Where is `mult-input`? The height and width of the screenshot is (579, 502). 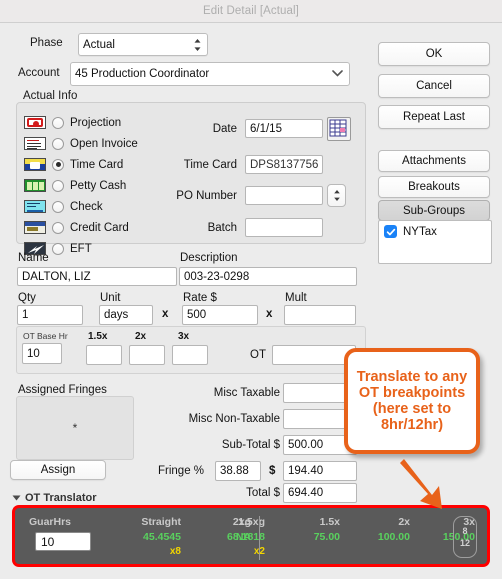 mult-input is located at coordinates (320, 315).